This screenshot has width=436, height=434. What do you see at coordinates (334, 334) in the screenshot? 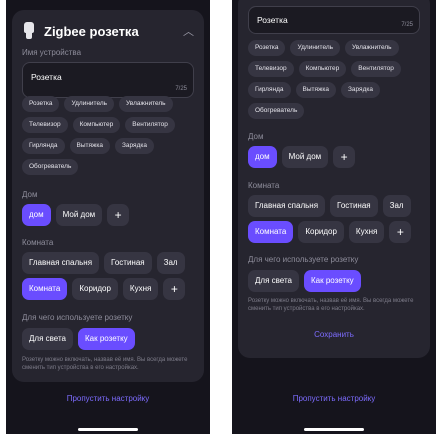
I see `save-button: Сохранить` at bounding box center [334, 334].